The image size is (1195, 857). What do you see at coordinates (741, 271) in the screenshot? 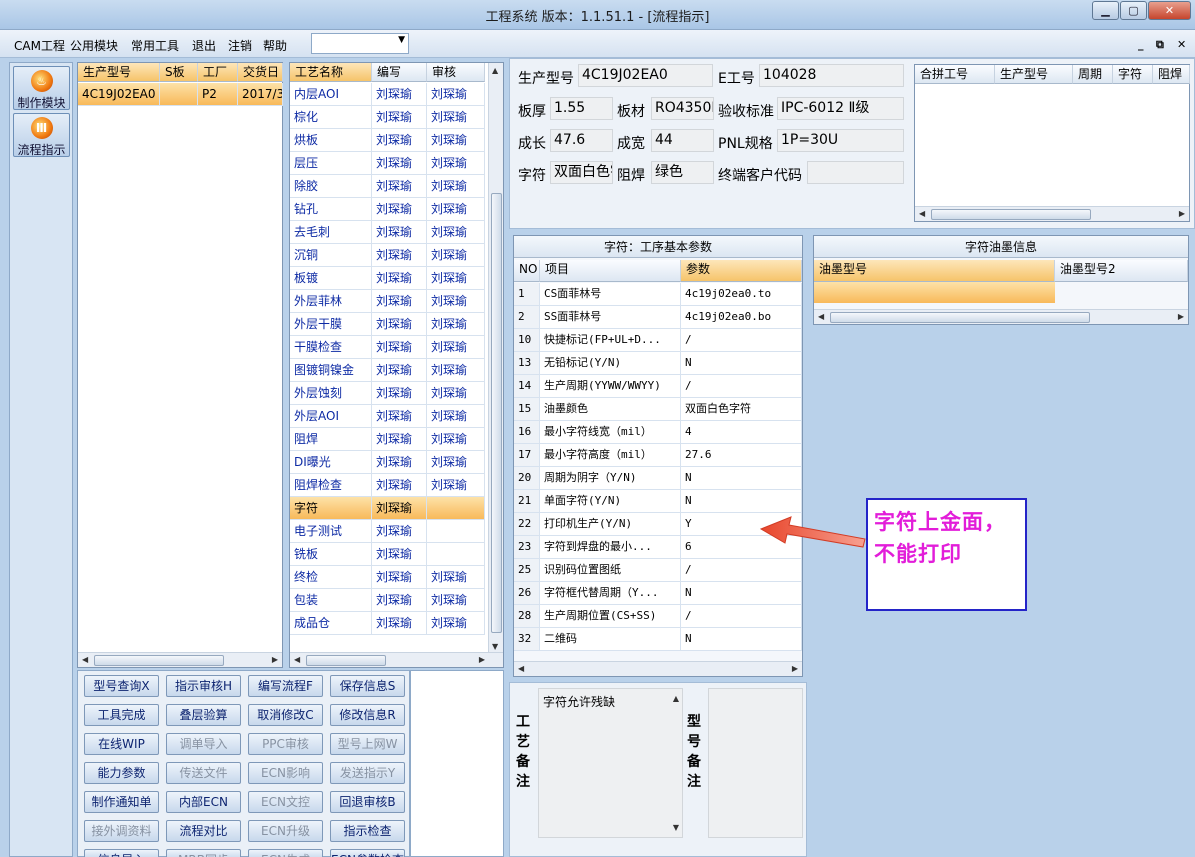
I see `column-header: 参数` at bounding box center [741, 271].